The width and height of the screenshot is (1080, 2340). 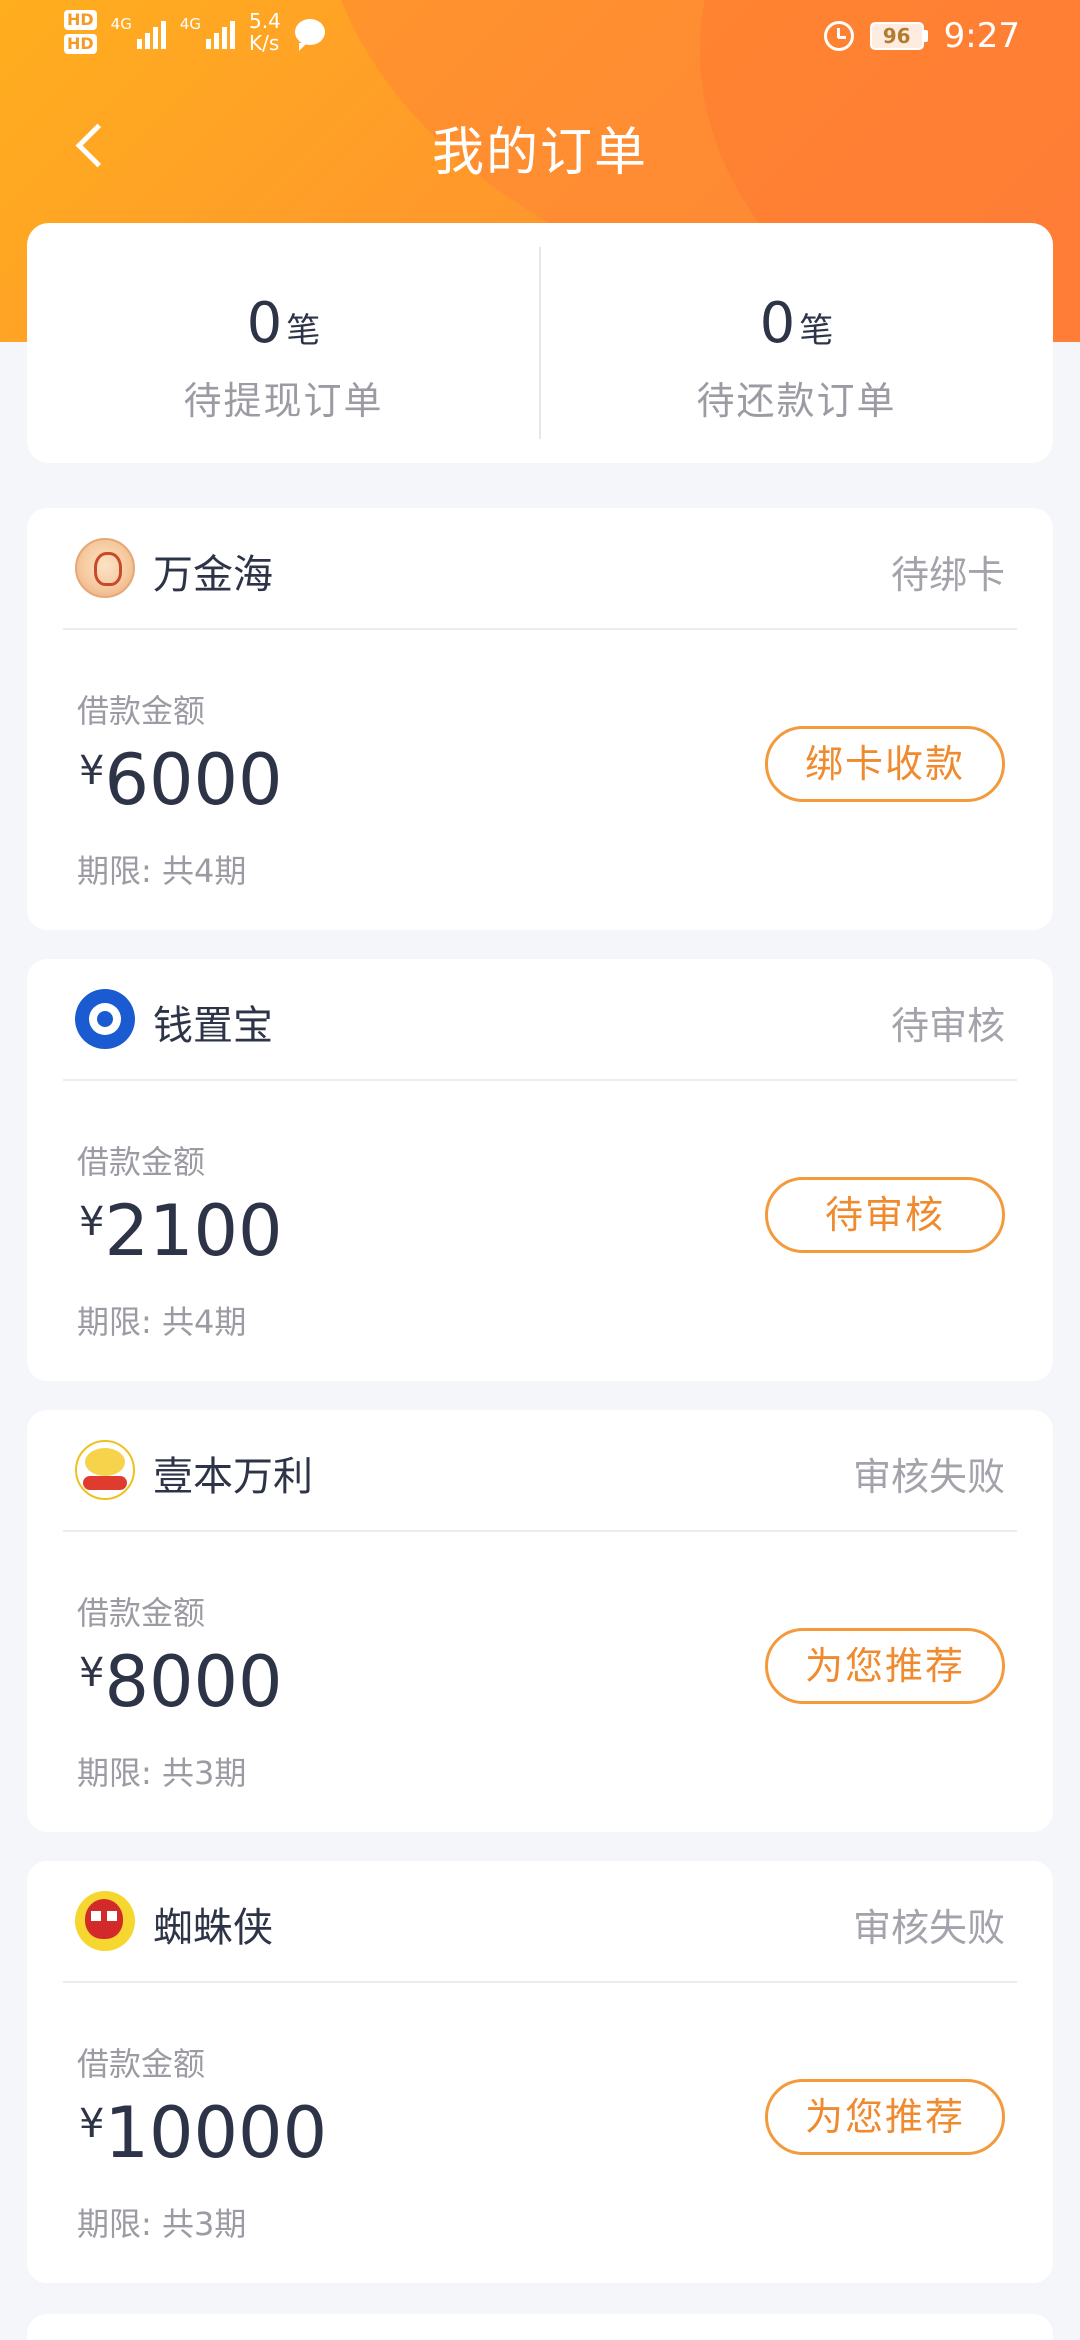 I want to click on battery-level: 96, so click(x=896, y=36).